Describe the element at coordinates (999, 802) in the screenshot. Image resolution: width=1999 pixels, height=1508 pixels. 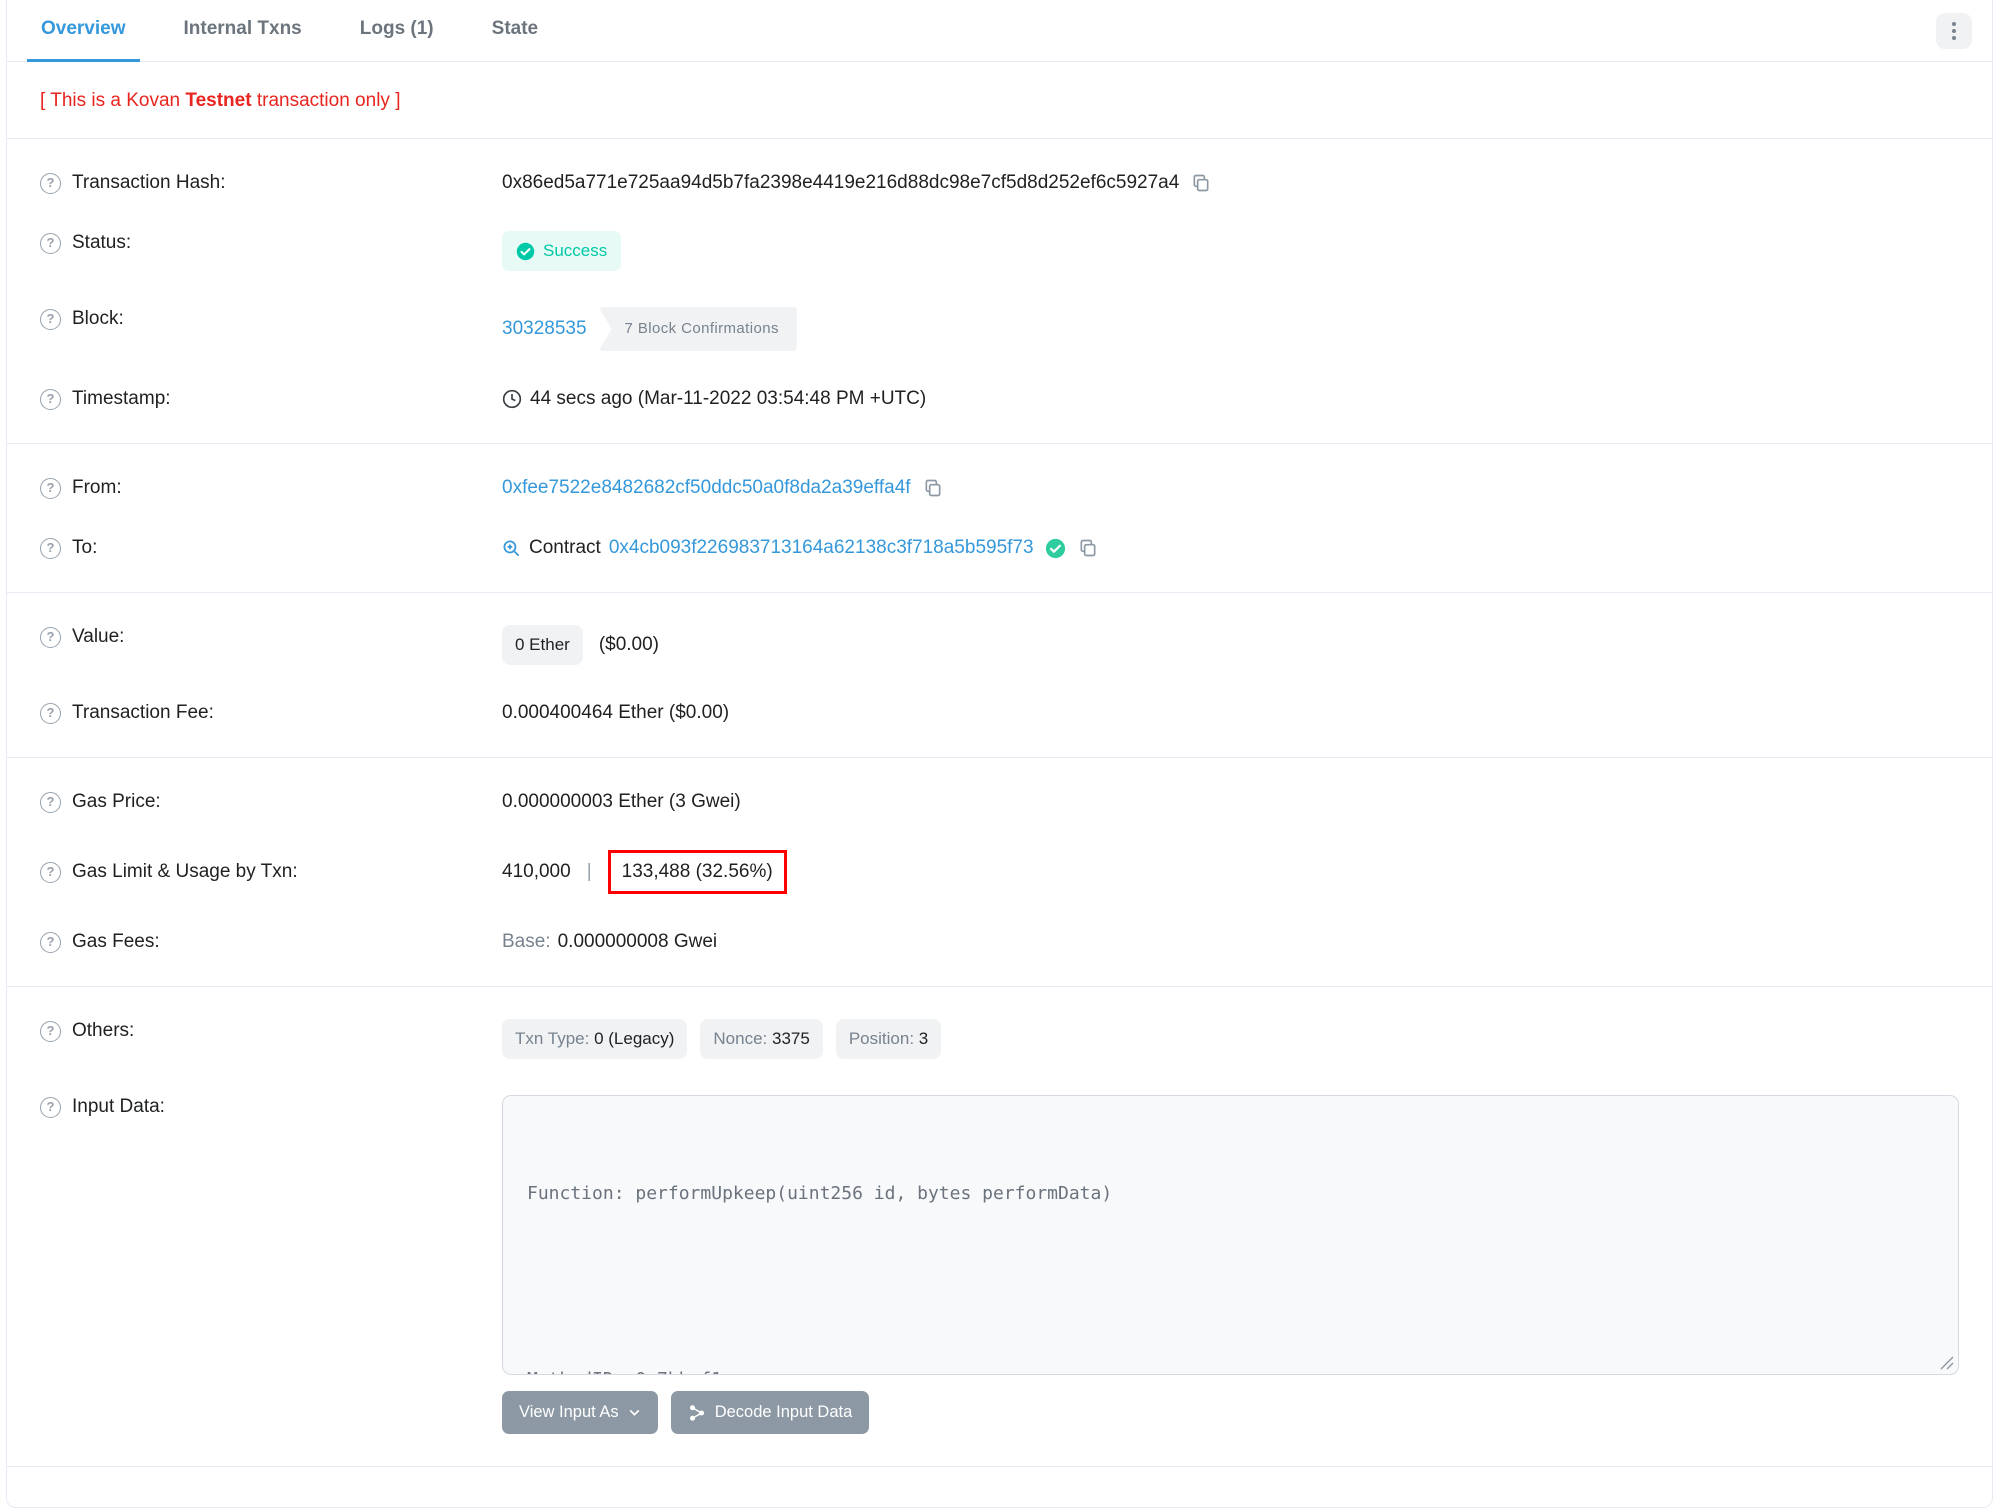
I see `row-gas-price: ? Gas Price: 0.000000003 Ether (3 Gwei)` at that location.